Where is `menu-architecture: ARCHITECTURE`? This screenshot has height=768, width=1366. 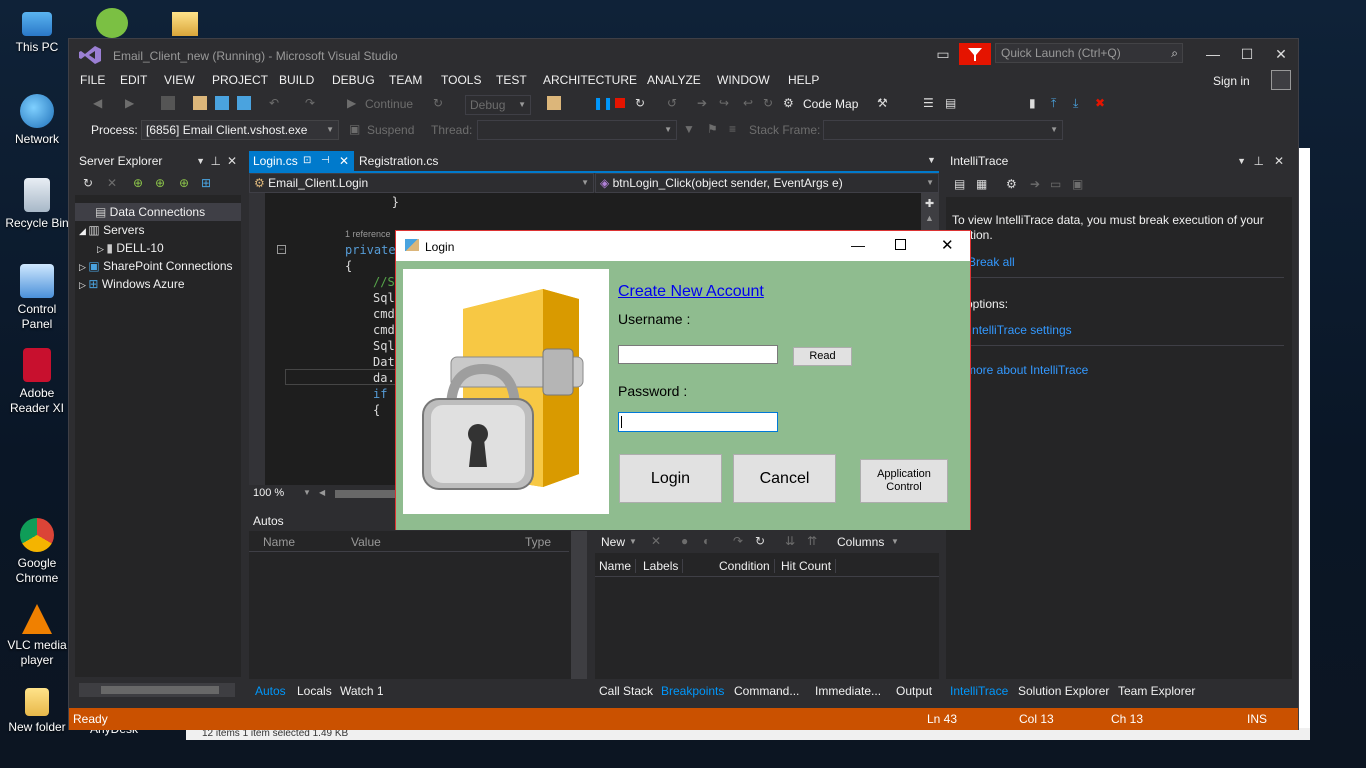 menu-architecture: ARCHITECTURE is located at coordinates (590, 80).